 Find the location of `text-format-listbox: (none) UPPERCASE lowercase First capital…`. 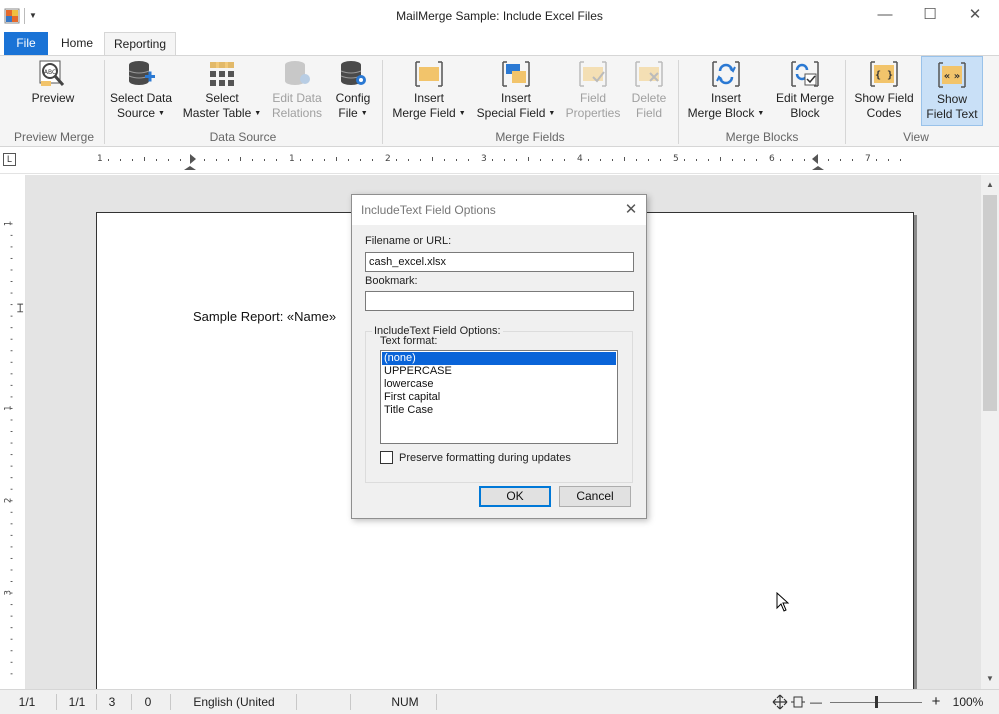

text-format-listbox: (none) UPPERCASE lowercase First capital… is located at coordinates (499, 397).